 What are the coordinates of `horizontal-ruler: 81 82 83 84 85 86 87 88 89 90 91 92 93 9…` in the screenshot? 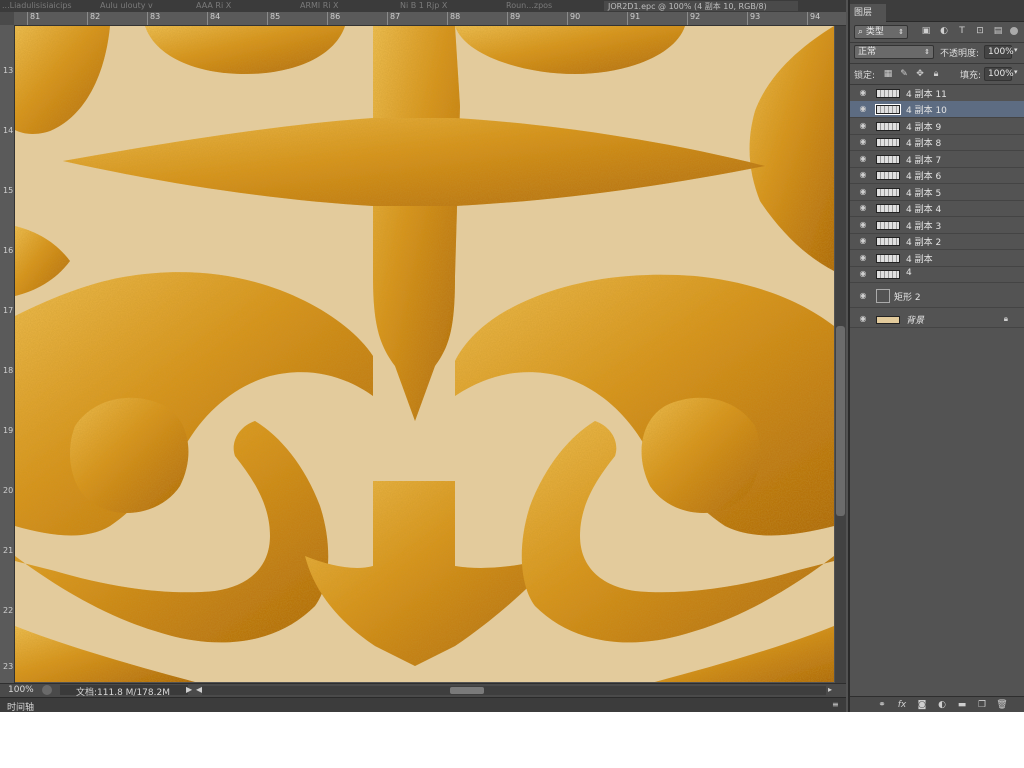 It's located at (430, 19).